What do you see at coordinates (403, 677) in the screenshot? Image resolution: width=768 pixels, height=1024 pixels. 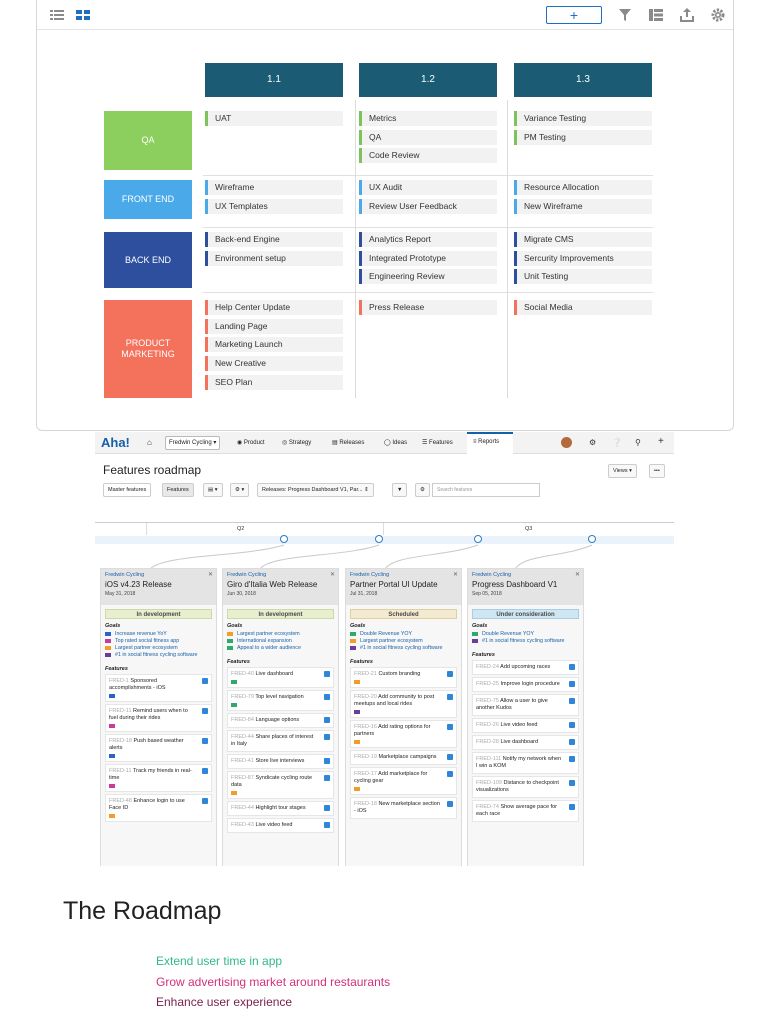 I see `feature-item: FRED-21 Custom branding` at bounding box center [403, 677].